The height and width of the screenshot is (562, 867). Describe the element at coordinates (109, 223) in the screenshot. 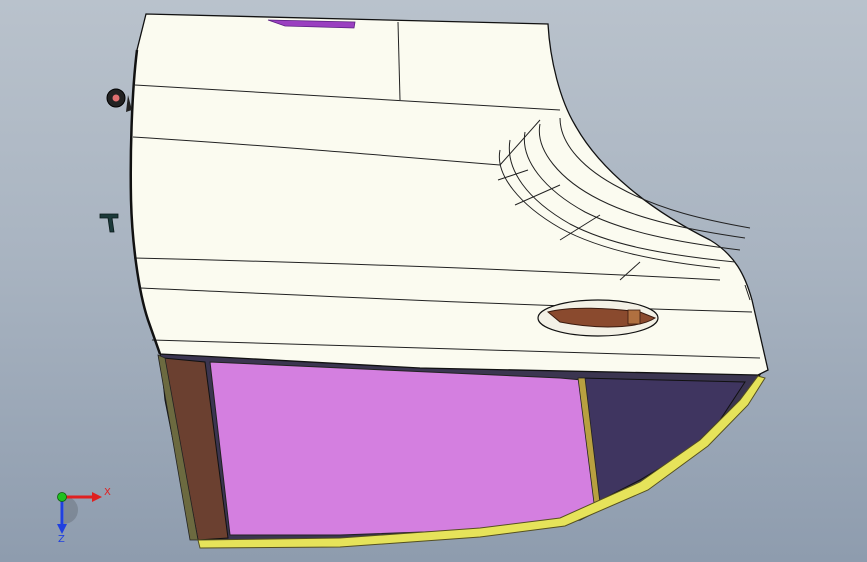

I see `door-check-bracket` at that location.